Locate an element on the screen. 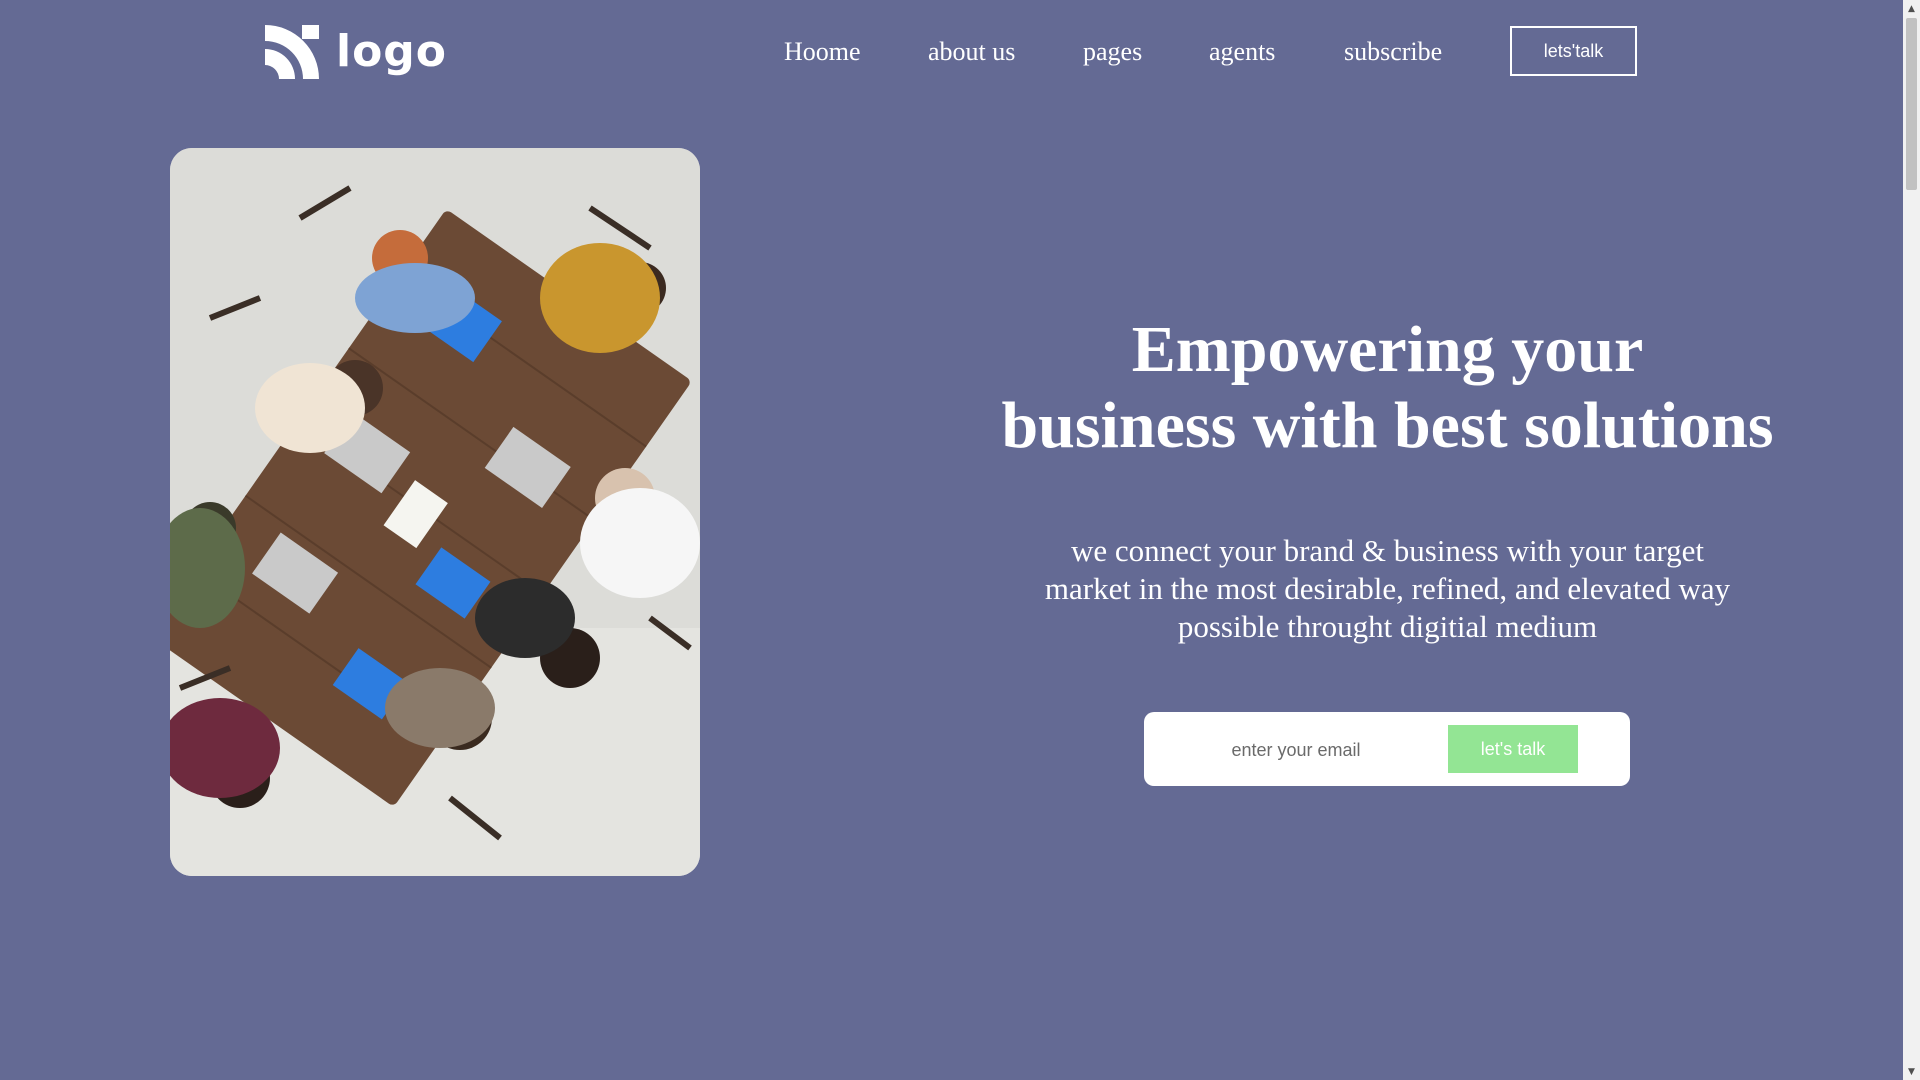  email-signup-form: let's talk is located at coordinates (1387, 749).